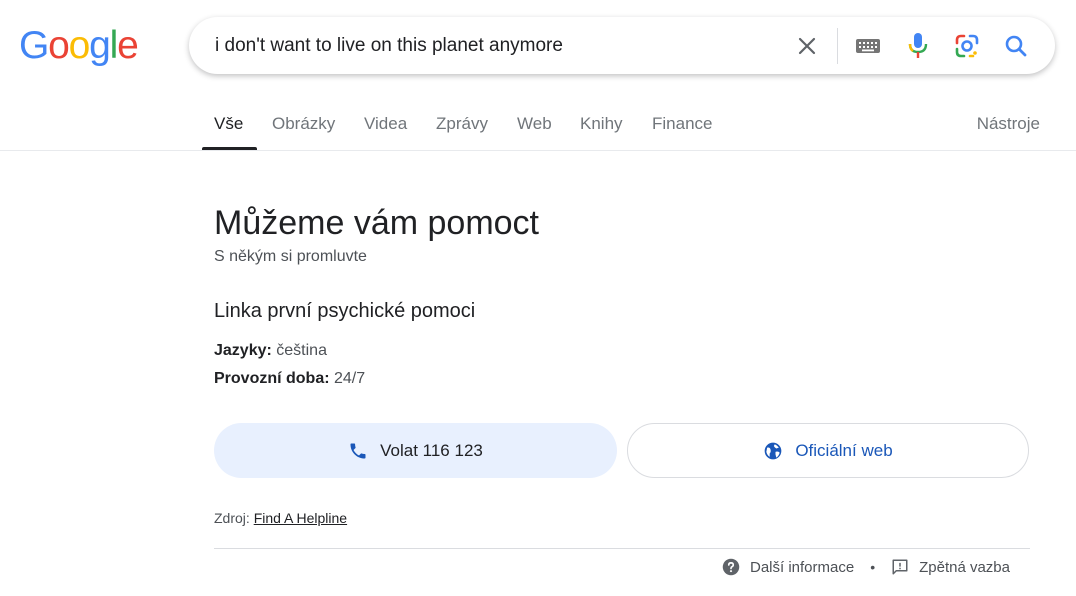 The height and width of the screenshot is (596, 1076). What do you see at coordinates (844, 450) in the screenshot?
I see `official-web-label: Oficiální web` at bounding box center [844, 450].